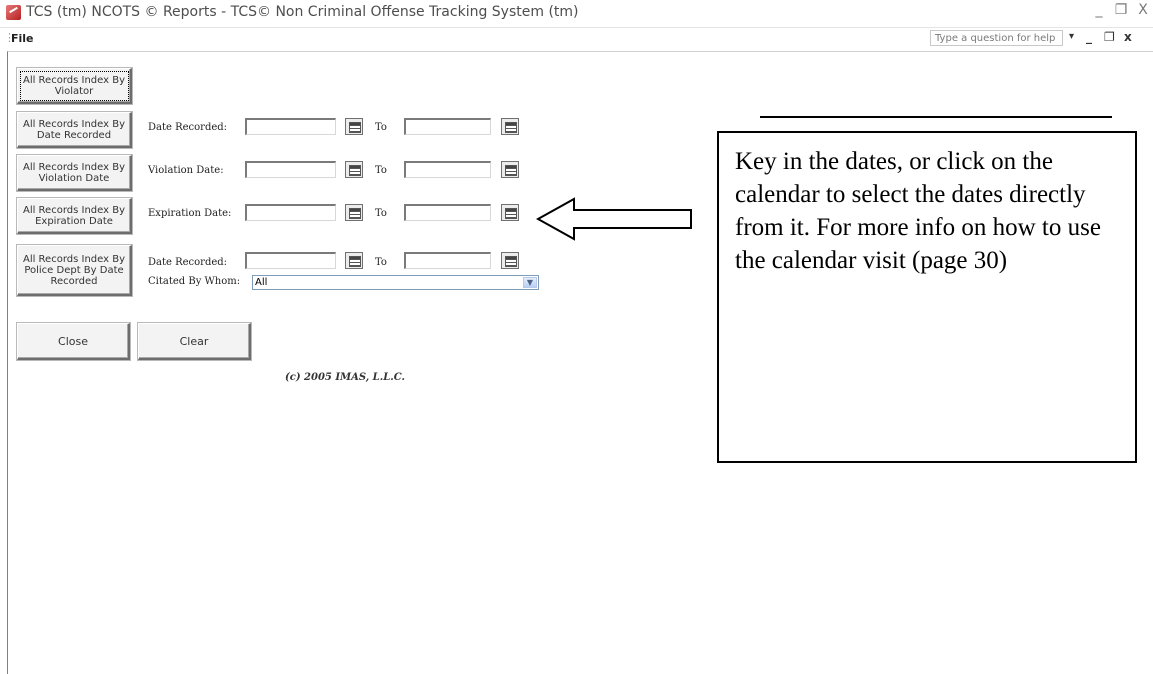 The image size is (1153, 674). What do you see at coordinates (1109, 37) in the screenshot?
I see `doc-restore-button: ❐` at bounding box center [1109, 37].